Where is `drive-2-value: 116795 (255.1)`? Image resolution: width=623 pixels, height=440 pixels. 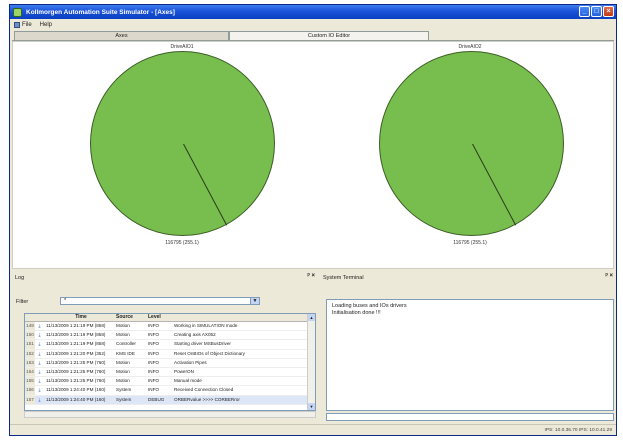
drive-2-value: 116795 (255.1) is located at coordinates (470, 243).